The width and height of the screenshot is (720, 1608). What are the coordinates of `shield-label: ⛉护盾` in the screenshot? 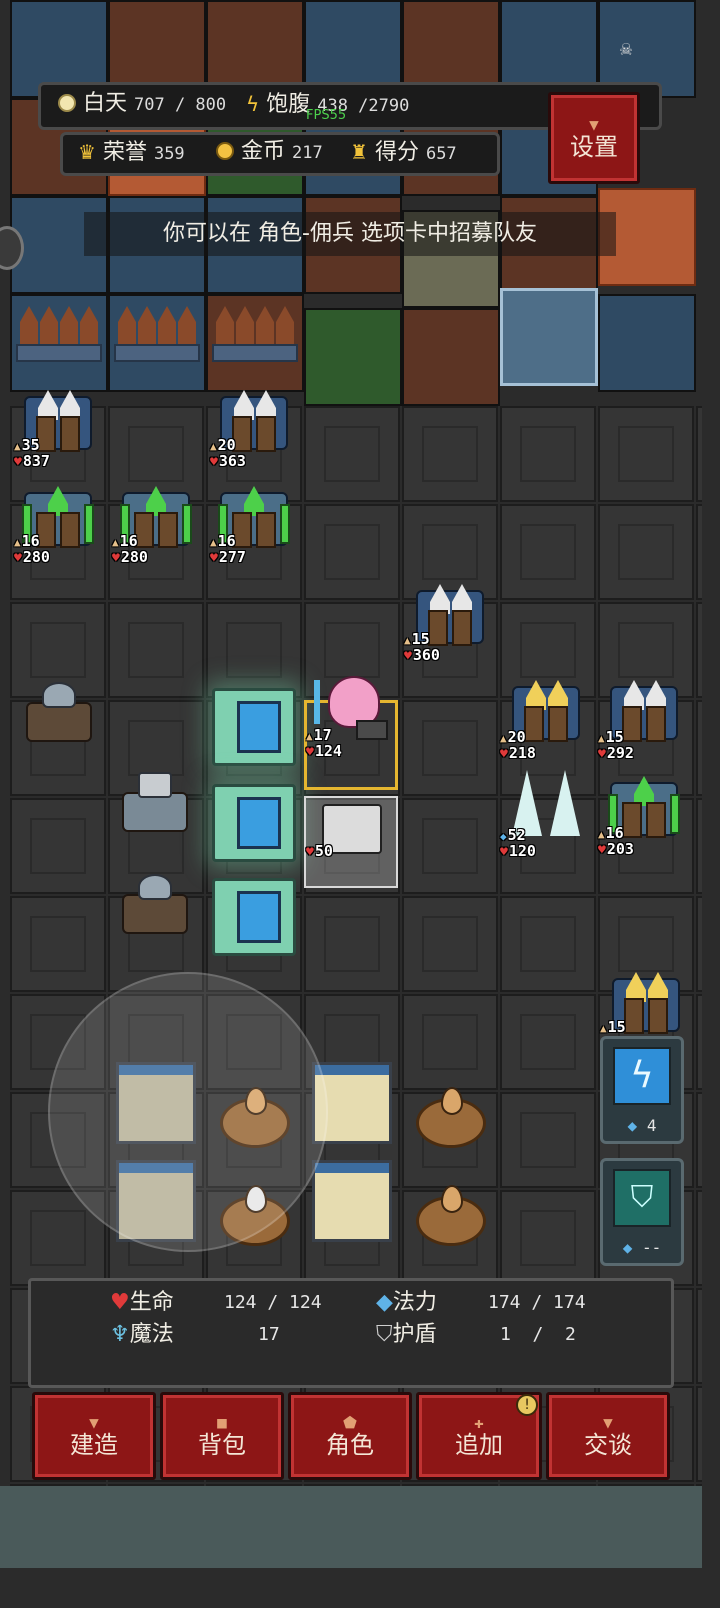 It's located at (406, 1334).